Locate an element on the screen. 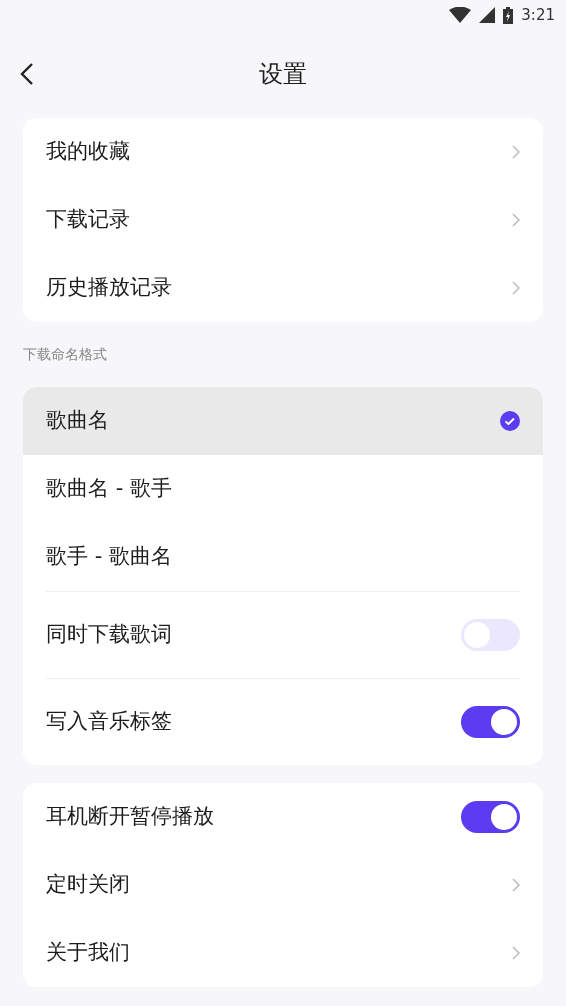  setting-label: 同时下载歌词 is located at coordinates (109, 635).